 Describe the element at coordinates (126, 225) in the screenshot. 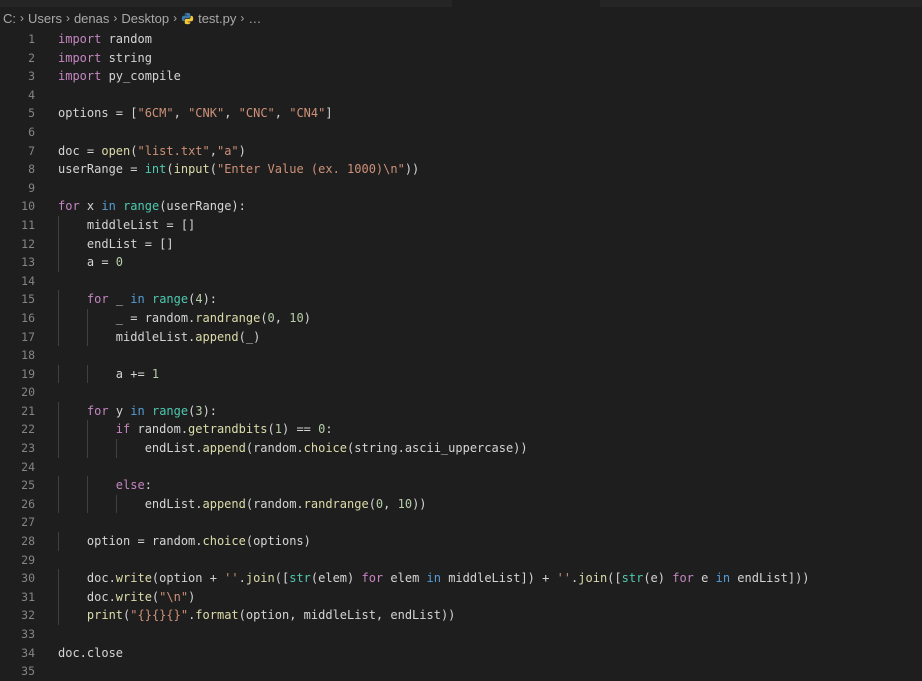

I see `code-text: middleList = []` at that location.